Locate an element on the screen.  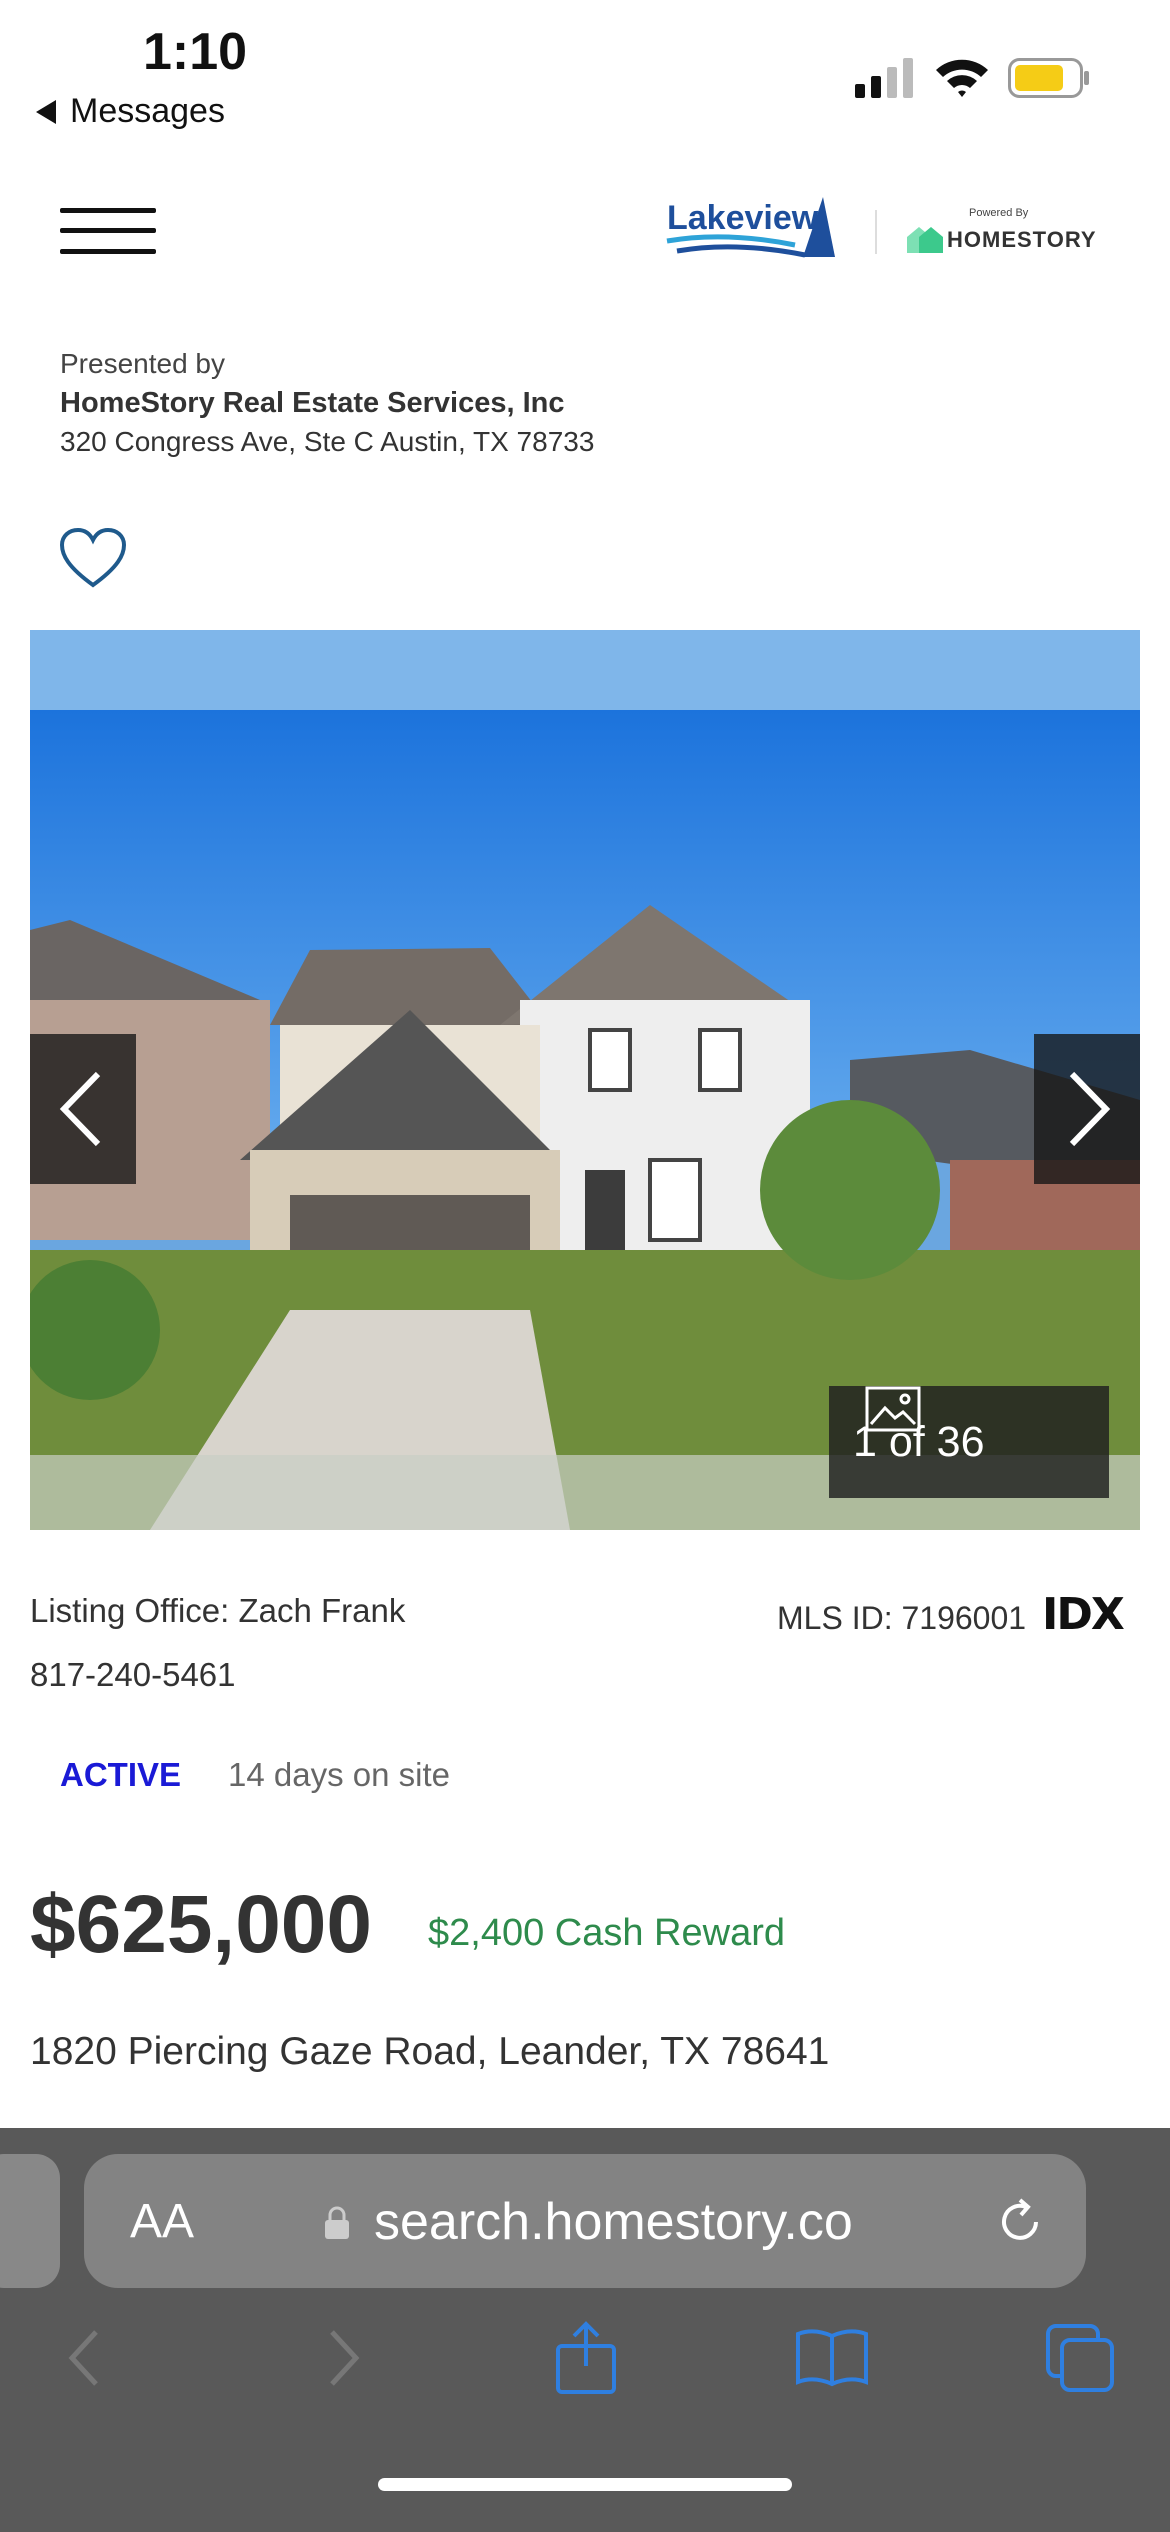
bookmarks-icon is located at coordinates (832, 2358).